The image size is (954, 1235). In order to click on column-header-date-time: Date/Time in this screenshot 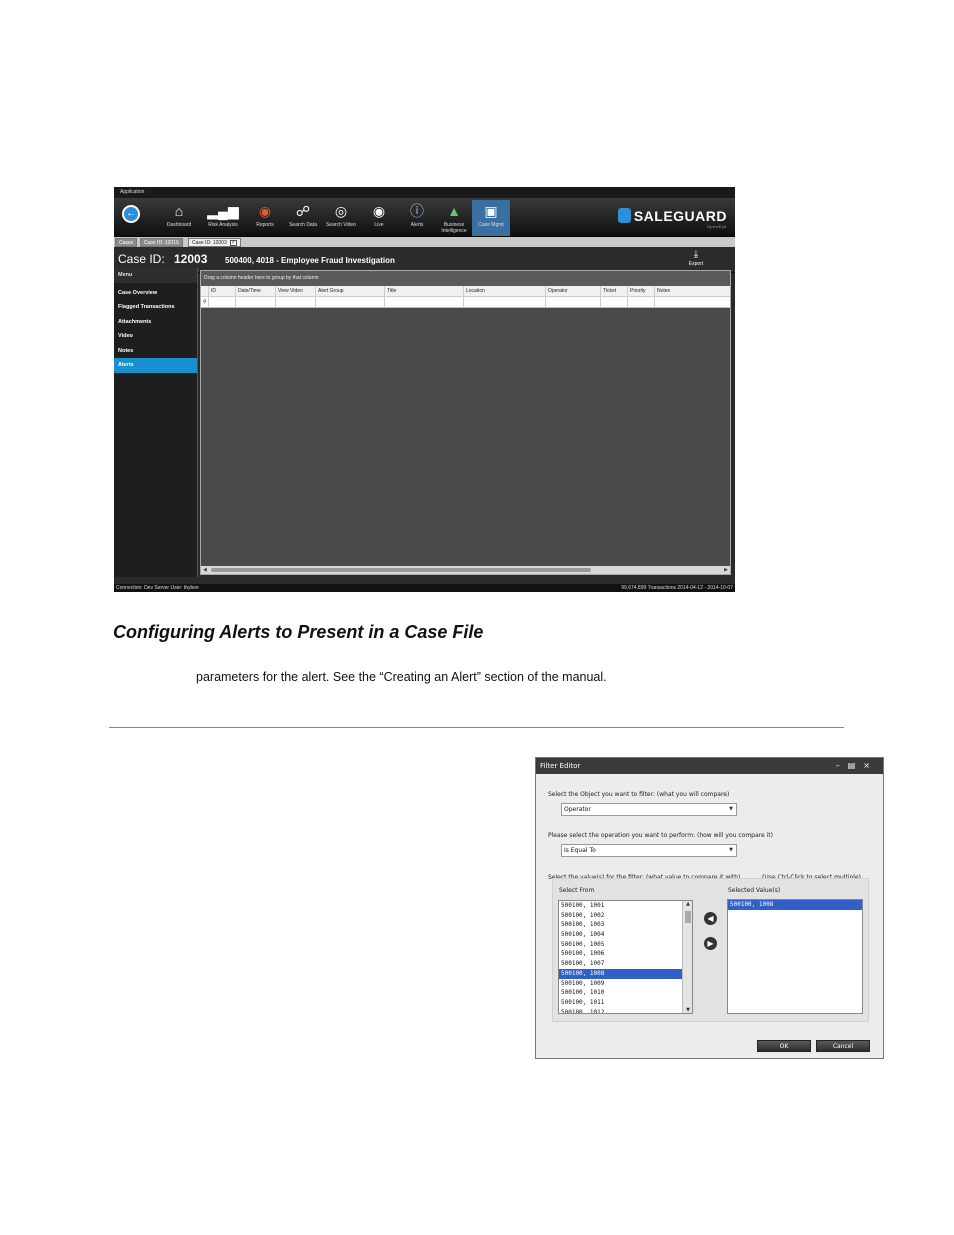, I will do `click(256, 291)`.